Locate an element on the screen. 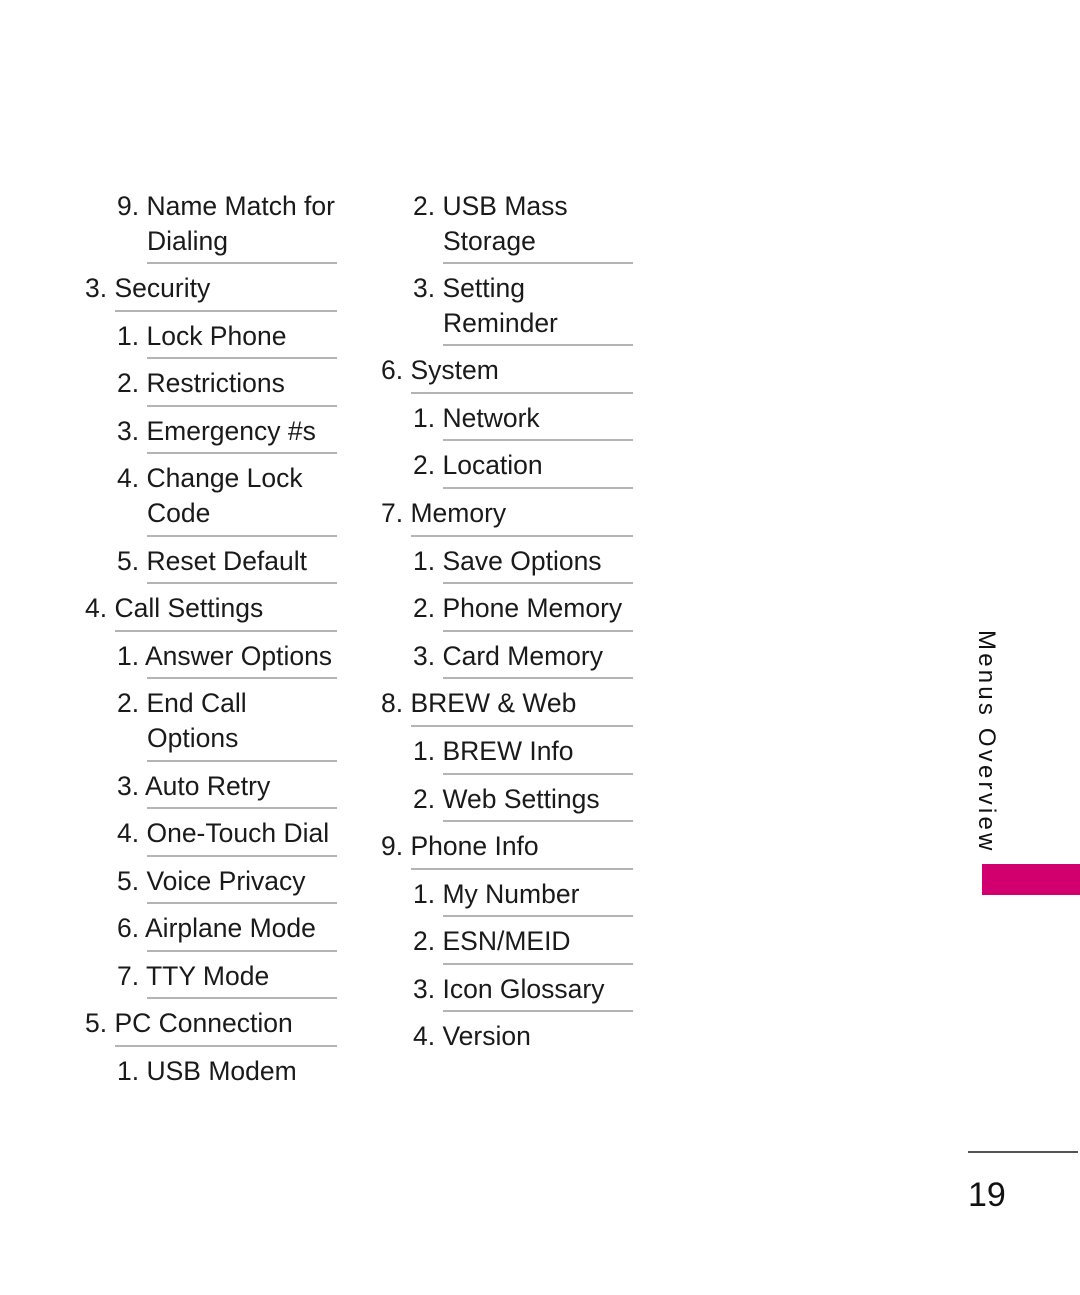  menu-item: 3. Emergency #s is located at coordinates (227, 431).